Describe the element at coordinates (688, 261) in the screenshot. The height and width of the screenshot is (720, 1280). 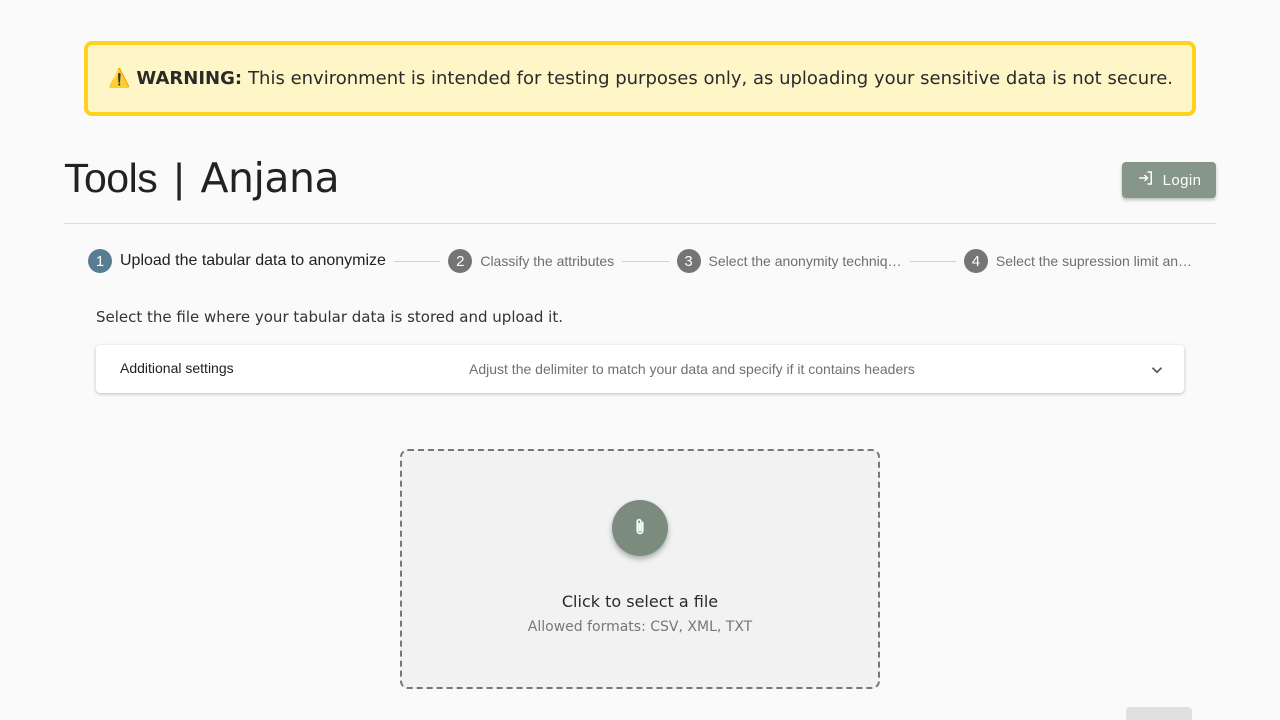
I see `step-number: 3` at that location.